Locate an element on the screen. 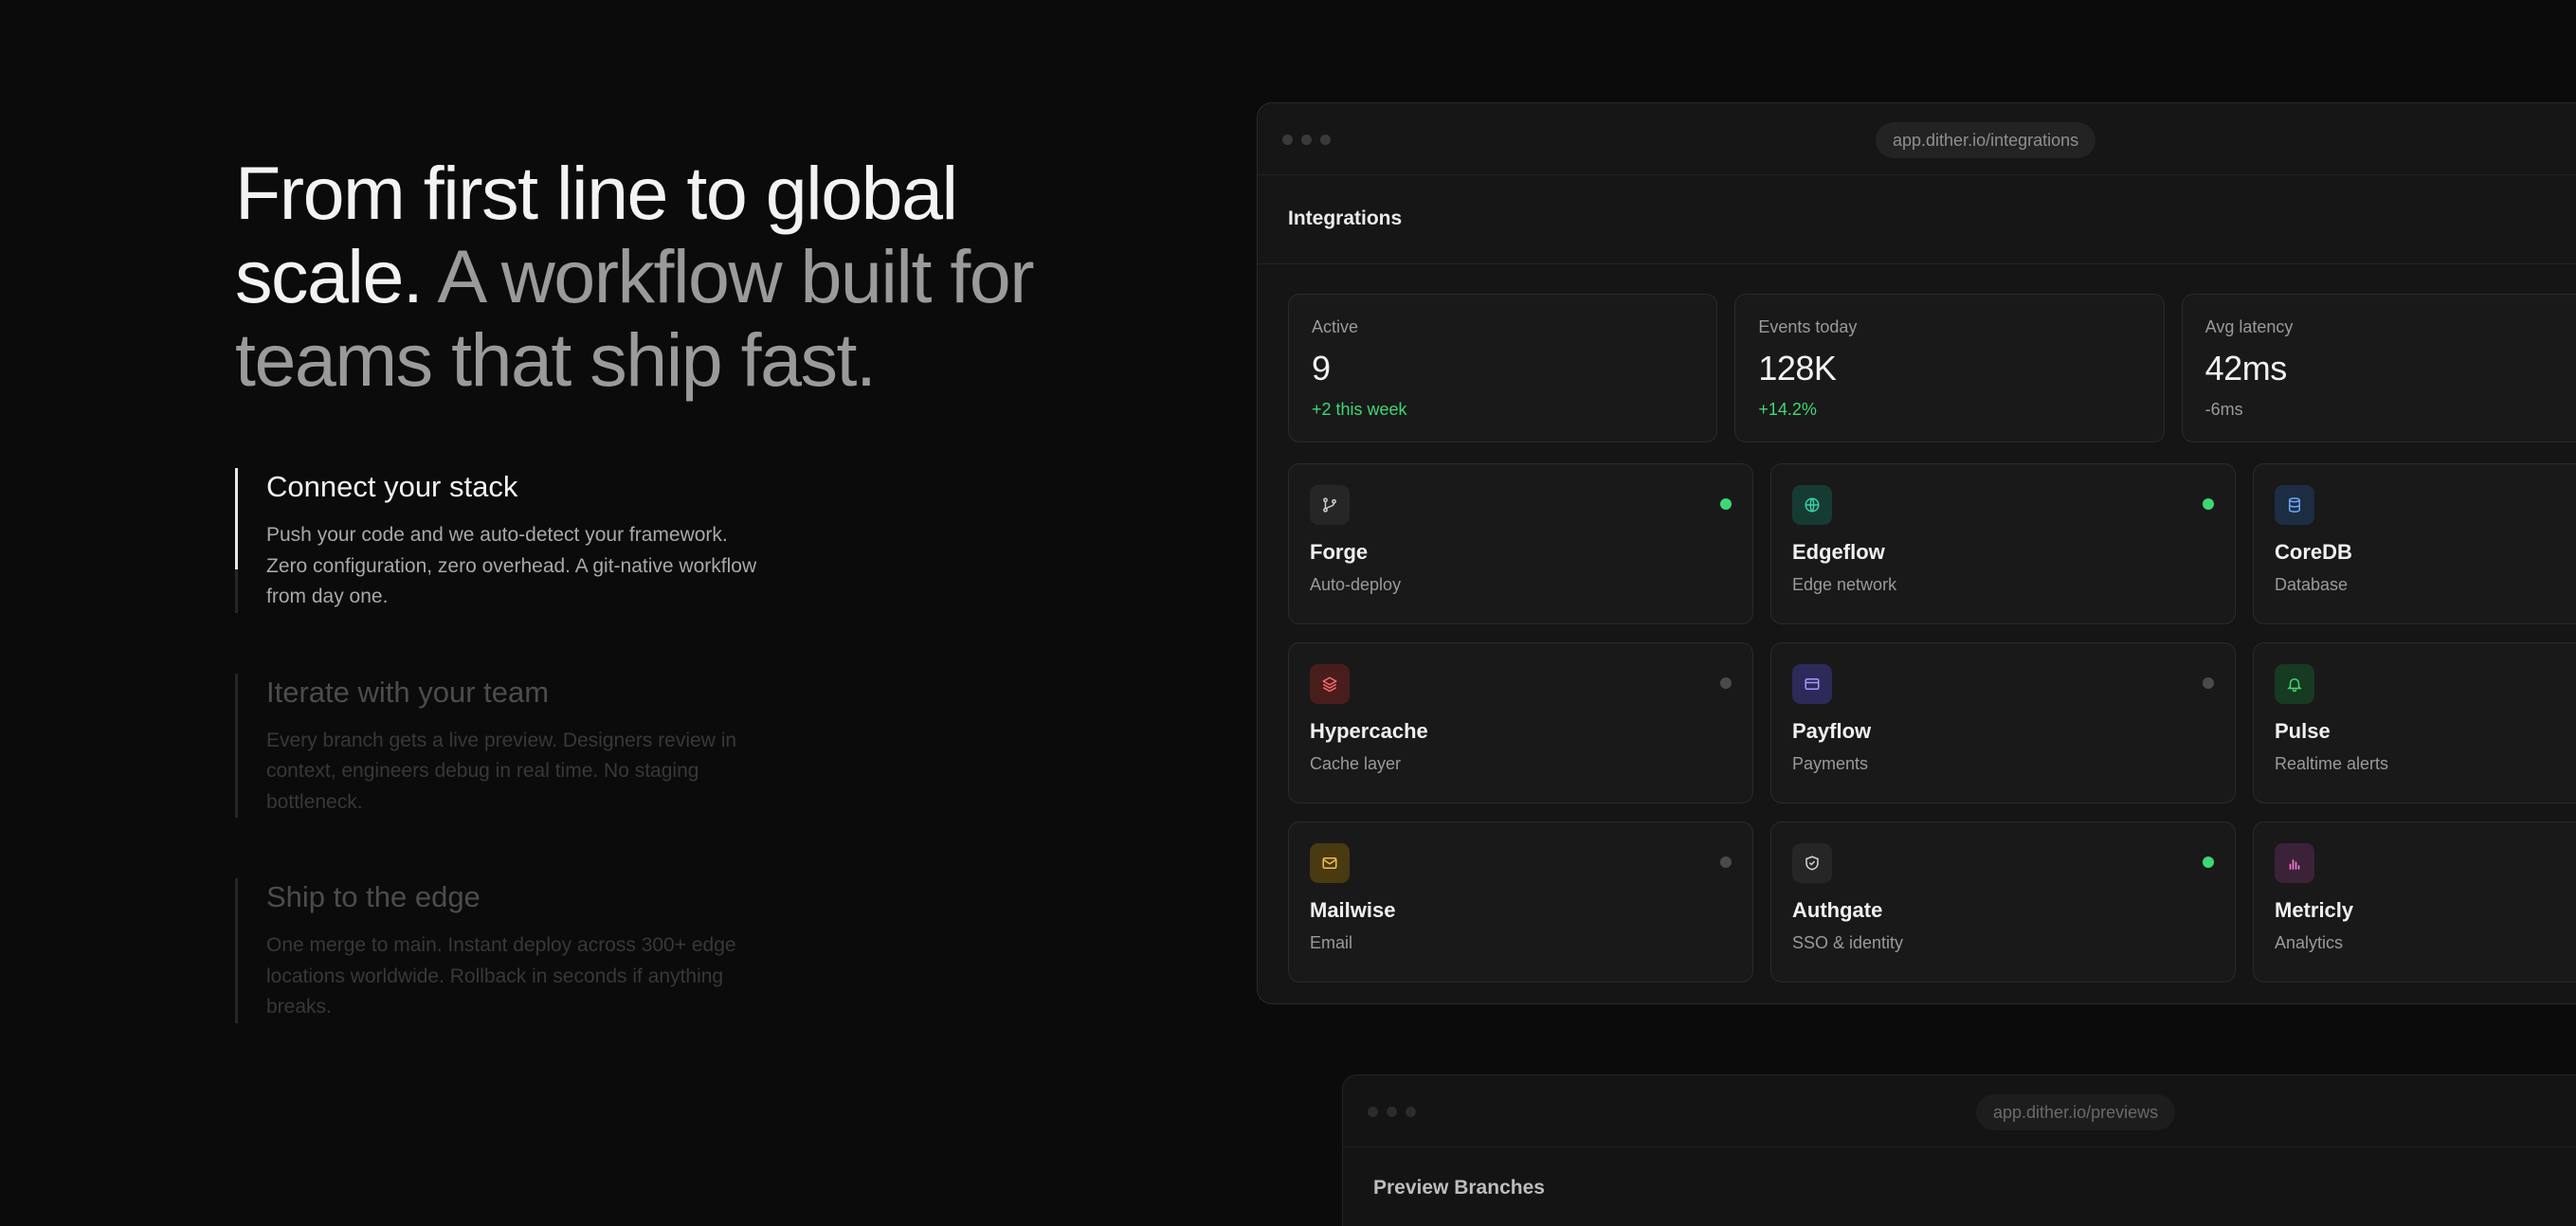 The height and width of the screenshot is (1226, 2576). browser-titlebar: app.dither.io/integrations is located at coordinates (1917, 139).